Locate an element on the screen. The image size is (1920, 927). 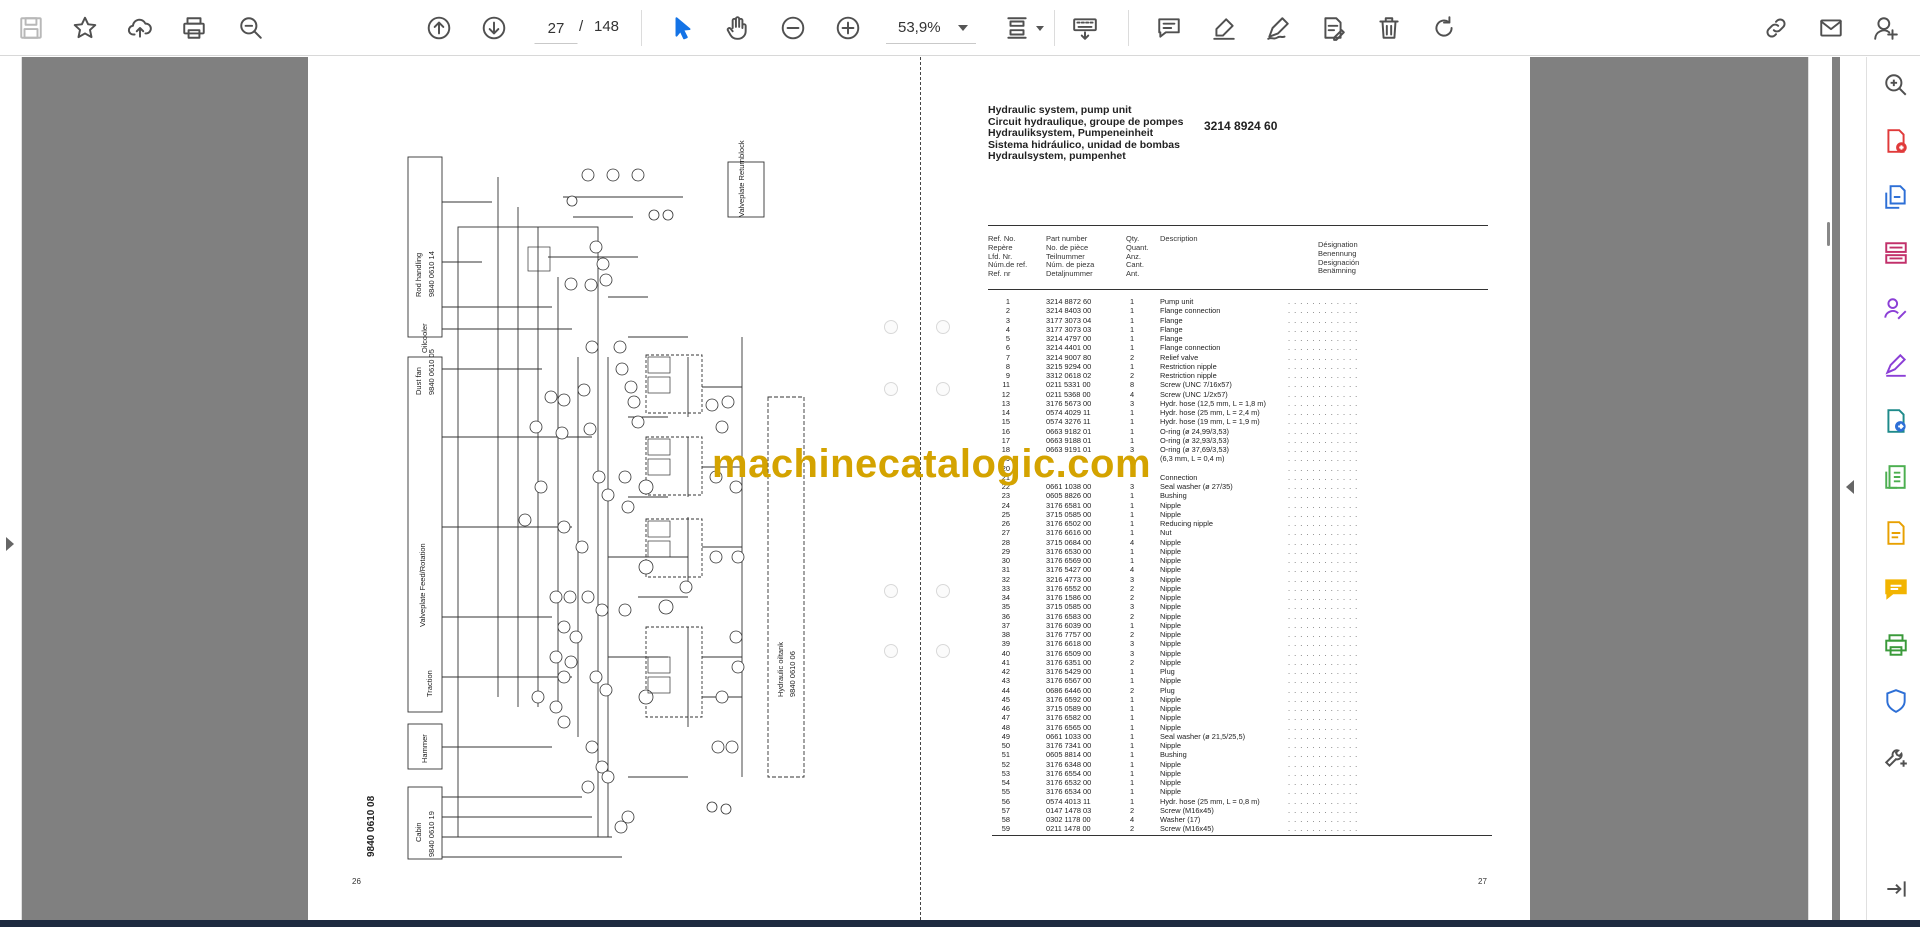
taskbar-strip is located at coordinates (960, 923).